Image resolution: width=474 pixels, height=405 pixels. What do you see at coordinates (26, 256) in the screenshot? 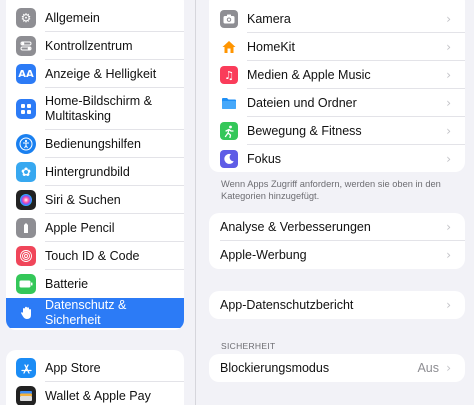
I see `fingerprint-icon` at bounding box center [26, 256].